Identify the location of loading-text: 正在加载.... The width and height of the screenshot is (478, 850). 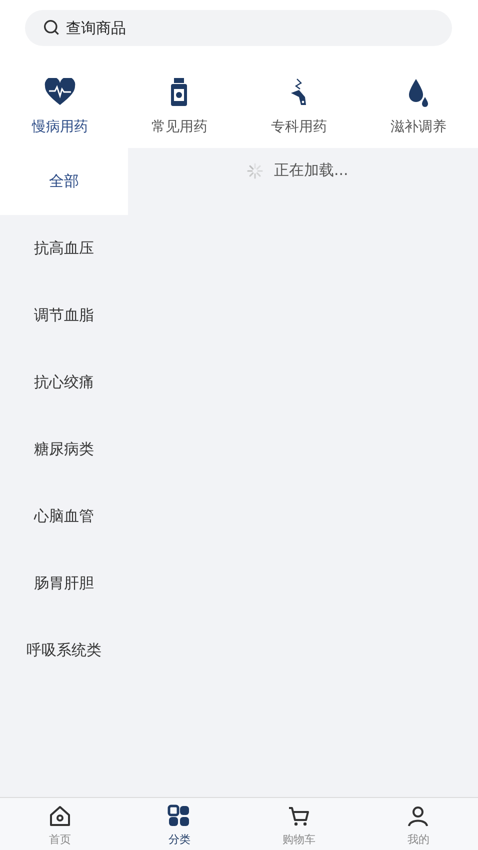
(311, 170).